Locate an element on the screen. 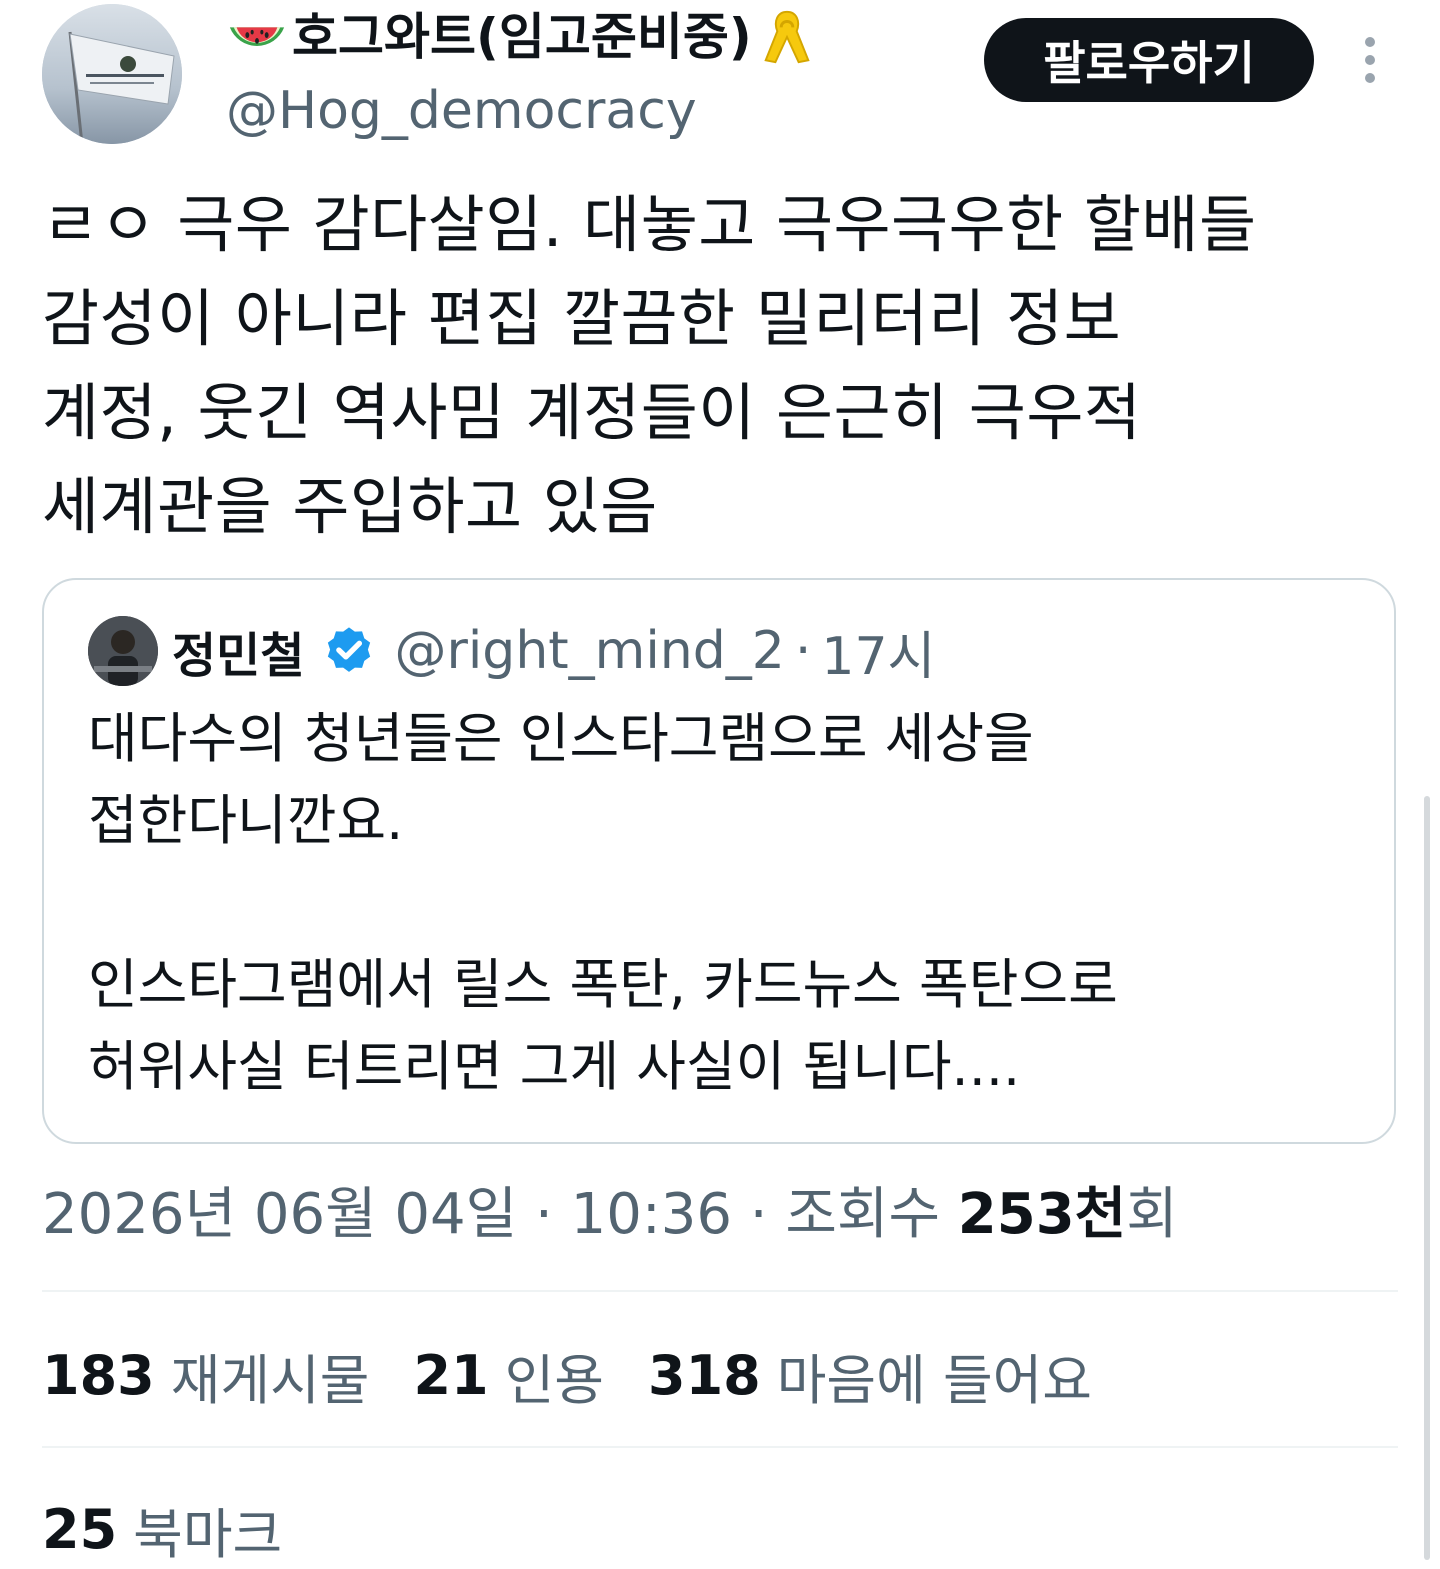 This screenshot has width=1440, height=1569. scrollbar is located at coordinates (1427, 1178).